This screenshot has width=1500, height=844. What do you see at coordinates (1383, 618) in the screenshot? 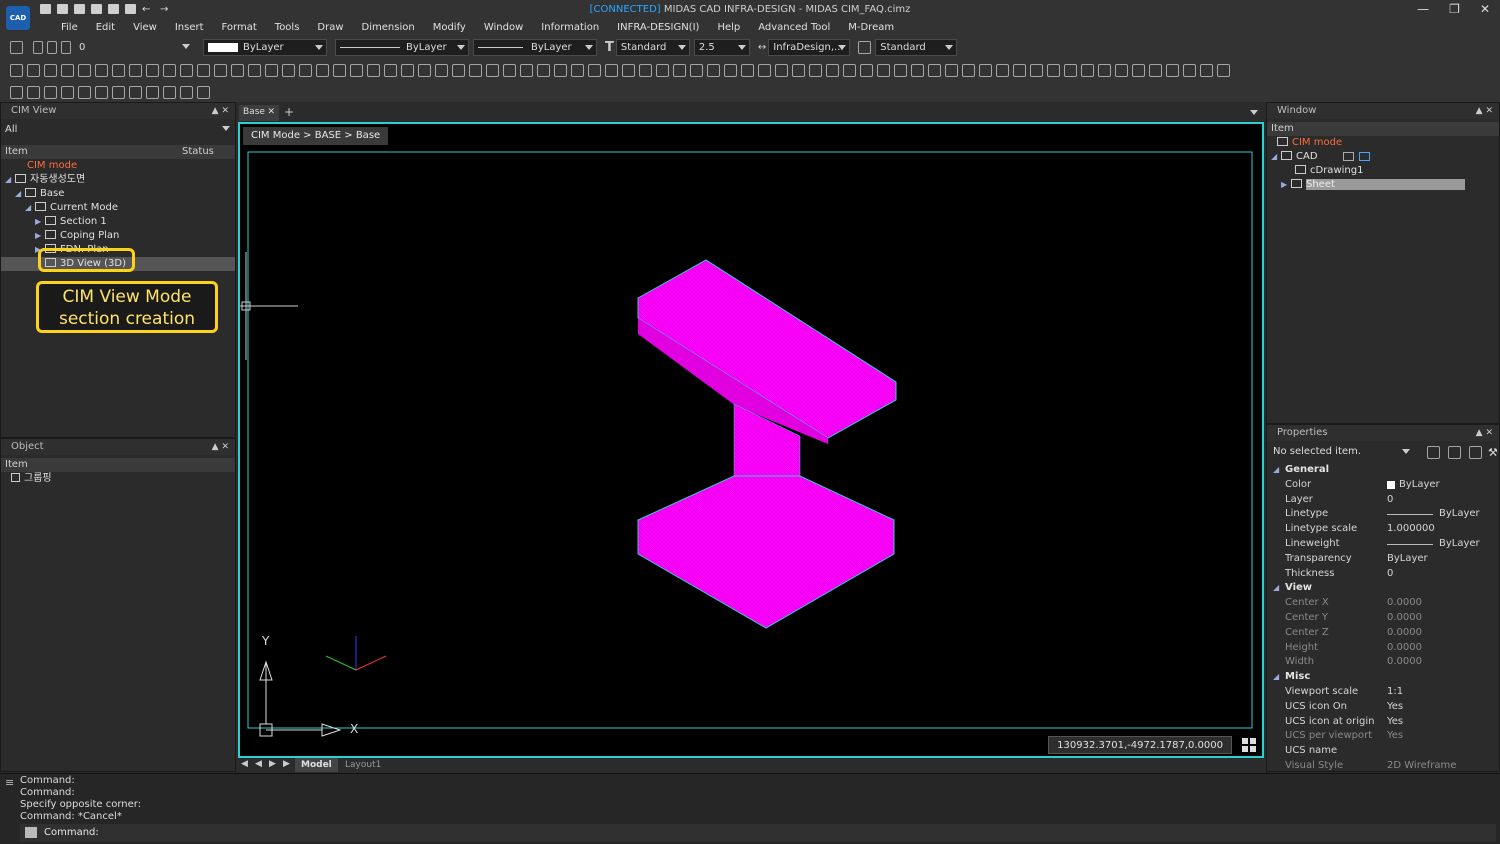
I see `property-row: Center Y 0.0000` at bounding box center [1383, 618].